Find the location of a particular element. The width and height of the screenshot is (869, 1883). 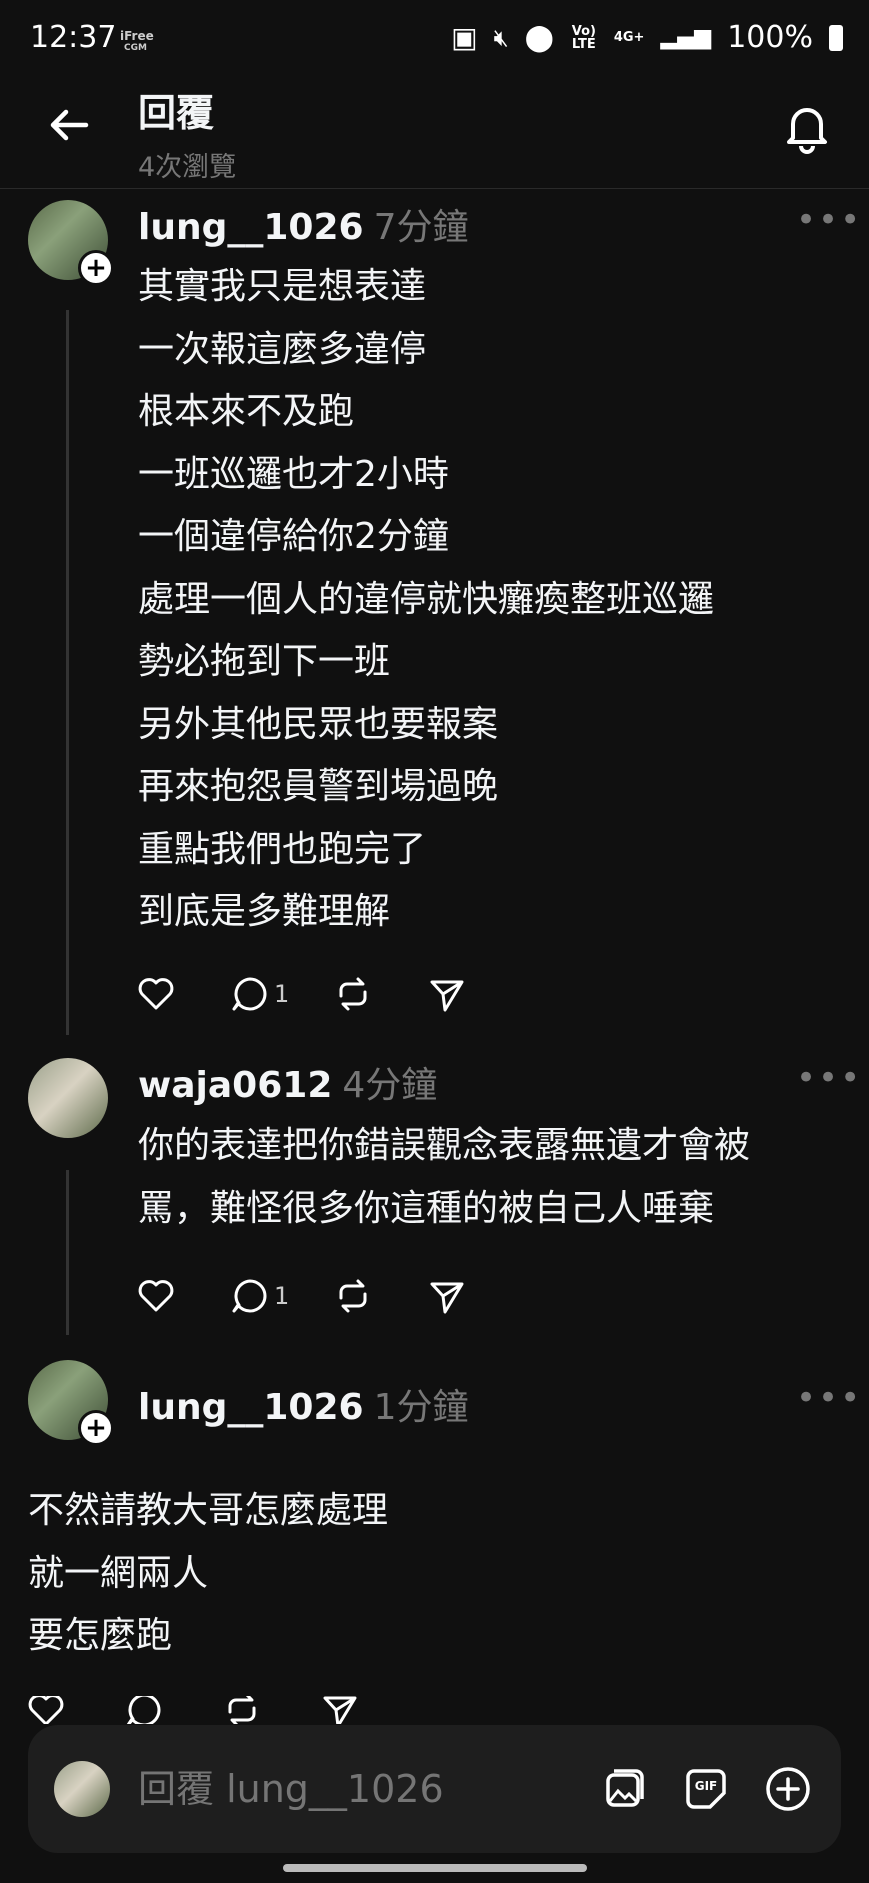

post-header: lung__1026 7分鐘 is located at coordinates (303, 224).